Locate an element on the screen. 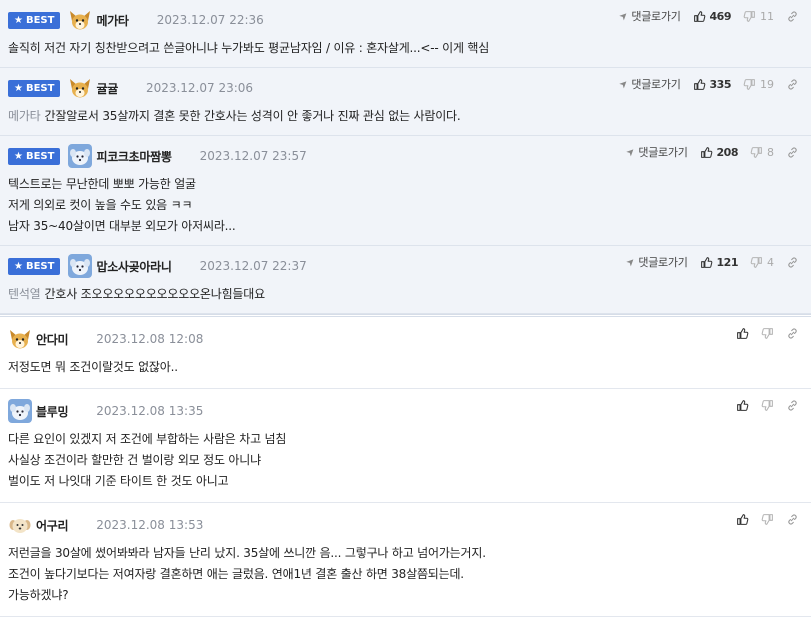 The image size is (811, 641). downvote-button: 11 is located at coordinates (758, 16).